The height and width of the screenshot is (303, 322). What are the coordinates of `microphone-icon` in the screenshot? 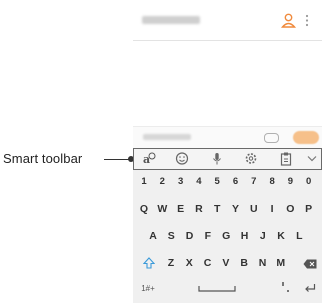 It's located at (217, 158).